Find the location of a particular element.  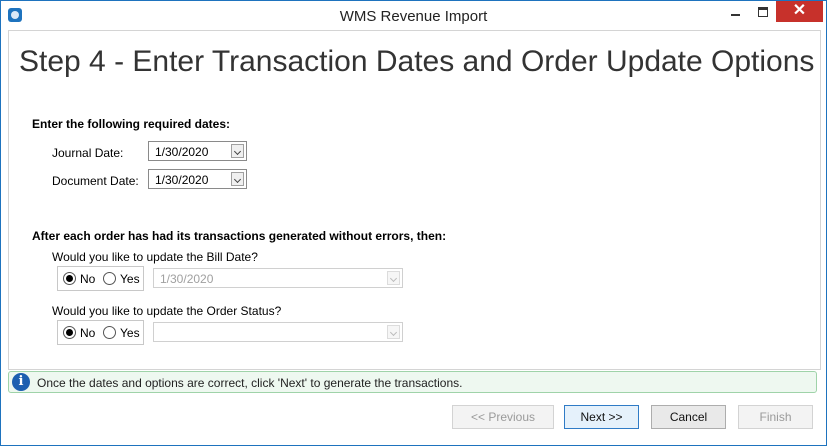

bill-date-no-label: No is located at coordinates (87, 279).